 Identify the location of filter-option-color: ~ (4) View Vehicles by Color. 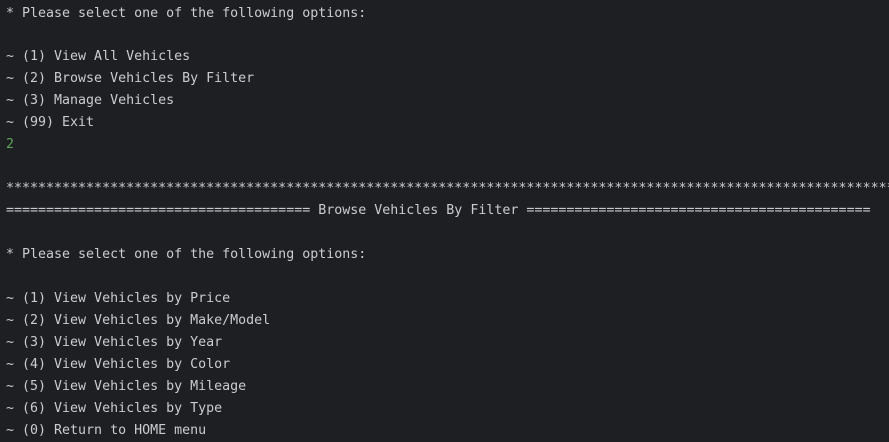
(118, 364).